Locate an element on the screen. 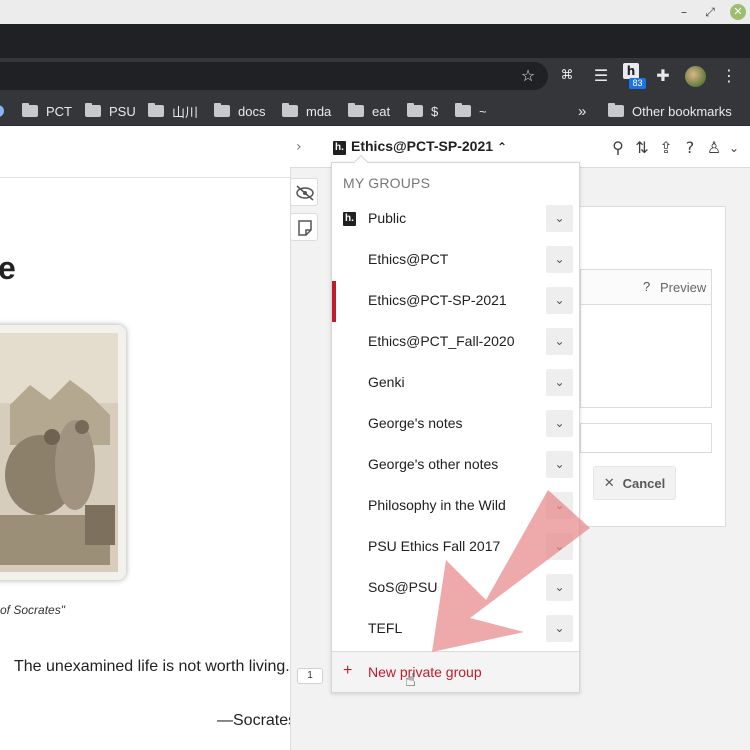 Image resolution: width=750 pixels, height=750 pixels. maximize-button: ⤢ is located at coordinates (710, 12).